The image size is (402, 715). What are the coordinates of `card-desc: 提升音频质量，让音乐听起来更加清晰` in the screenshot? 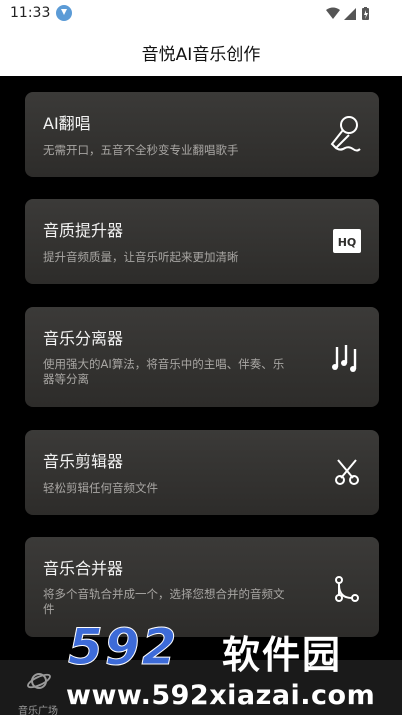 It's located at (141, 257).